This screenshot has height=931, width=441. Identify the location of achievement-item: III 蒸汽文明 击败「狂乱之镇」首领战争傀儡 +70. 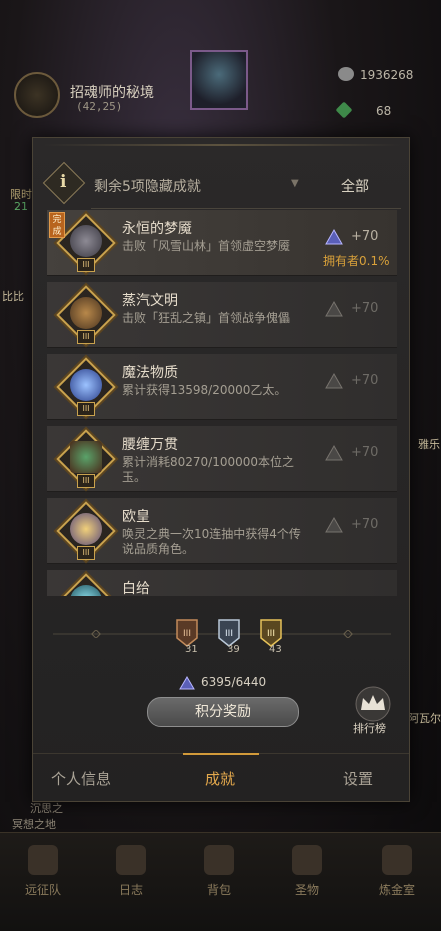
(222, 315).